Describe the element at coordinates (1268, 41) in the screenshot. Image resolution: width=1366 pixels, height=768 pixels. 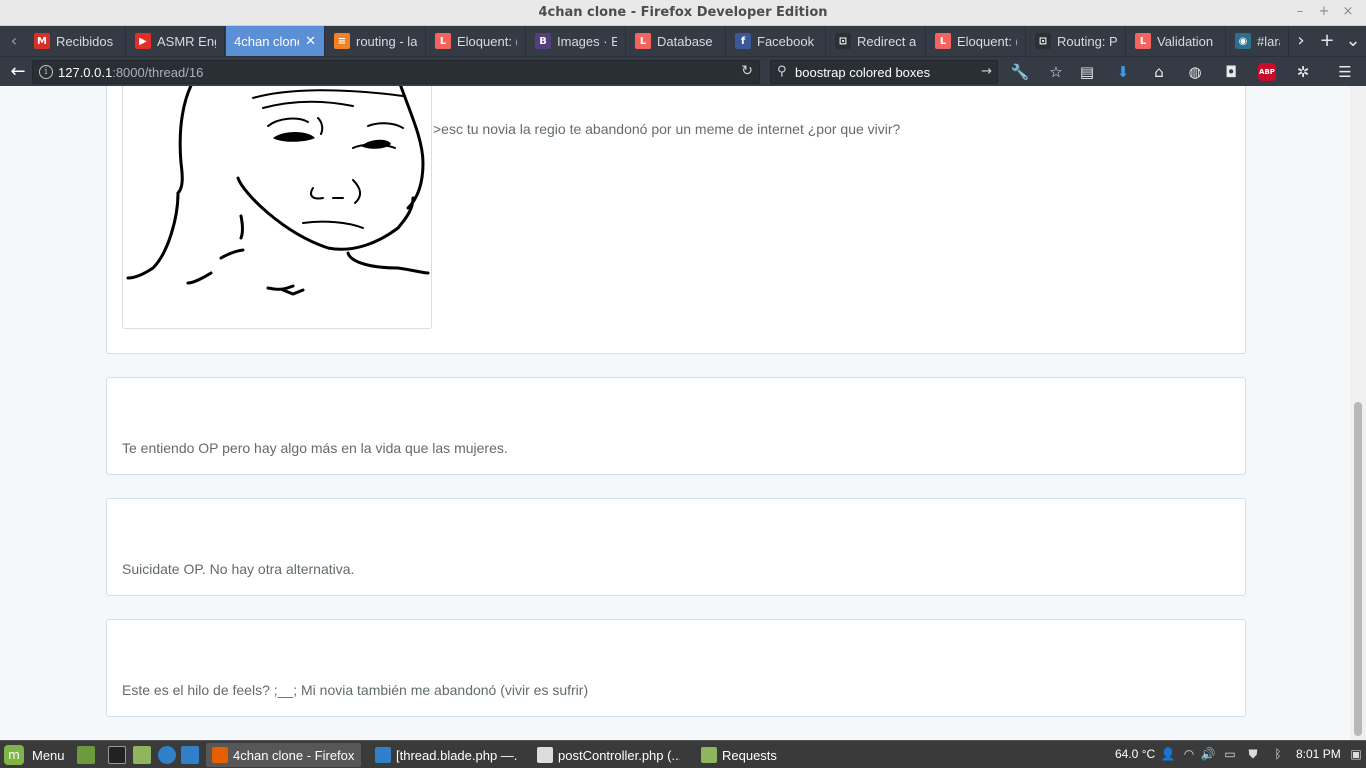
I see `tab-label: #lara` at that location.